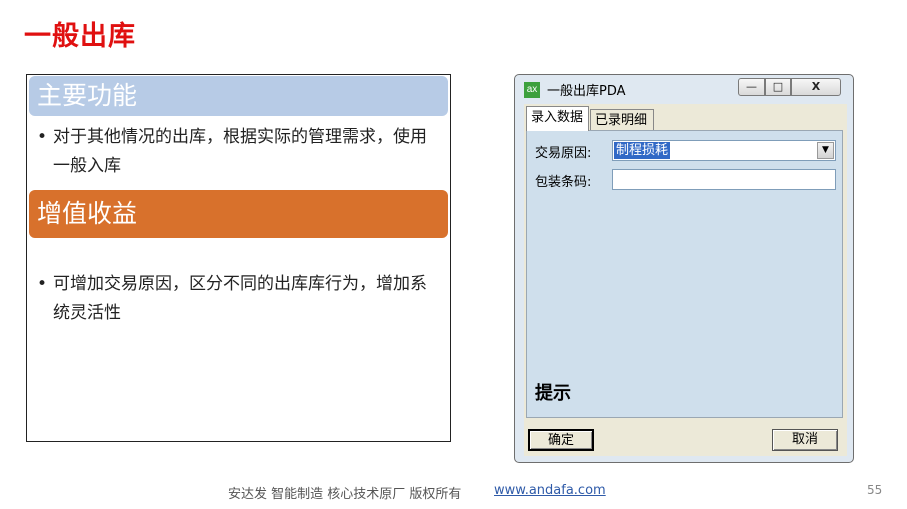 The height and width of the screenshot is (509, 907). Describe the element at coordinates (622, 120) in the screenshot. I see `tab-recorded-details: 已录明细` at that location.